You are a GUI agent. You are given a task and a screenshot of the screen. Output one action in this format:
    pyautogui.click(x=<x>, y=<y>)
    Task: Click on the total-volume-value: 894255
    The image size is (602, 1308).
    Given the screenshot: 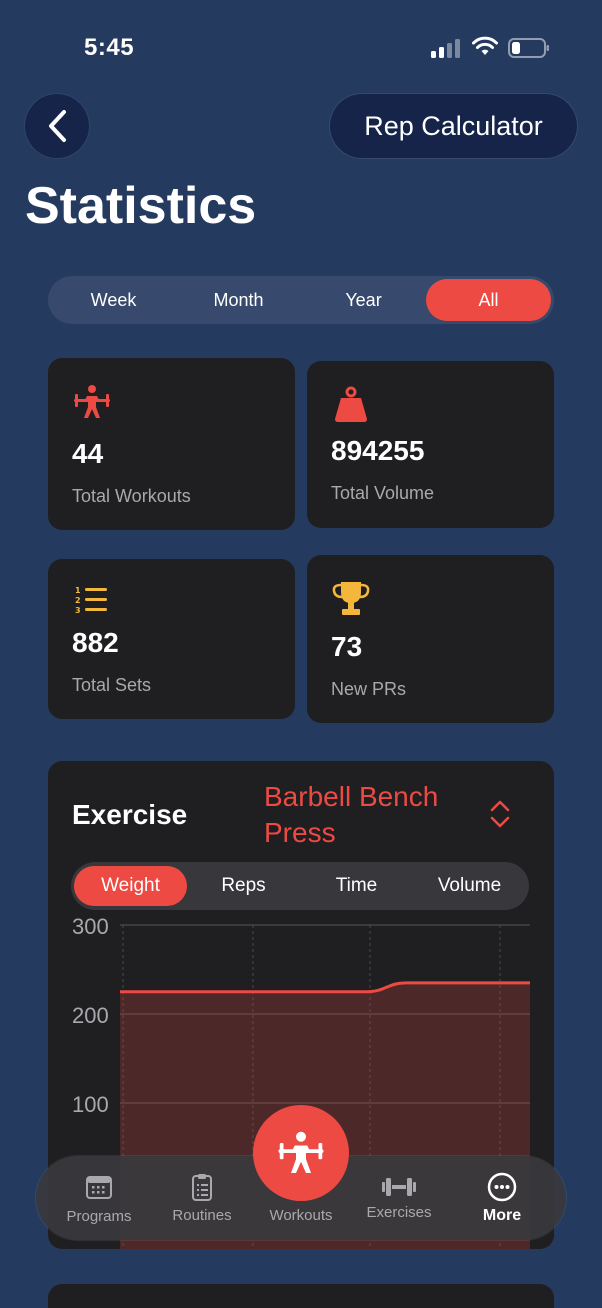 What is the action you would take?
    pyautogui.click(x=378, y=450)
    